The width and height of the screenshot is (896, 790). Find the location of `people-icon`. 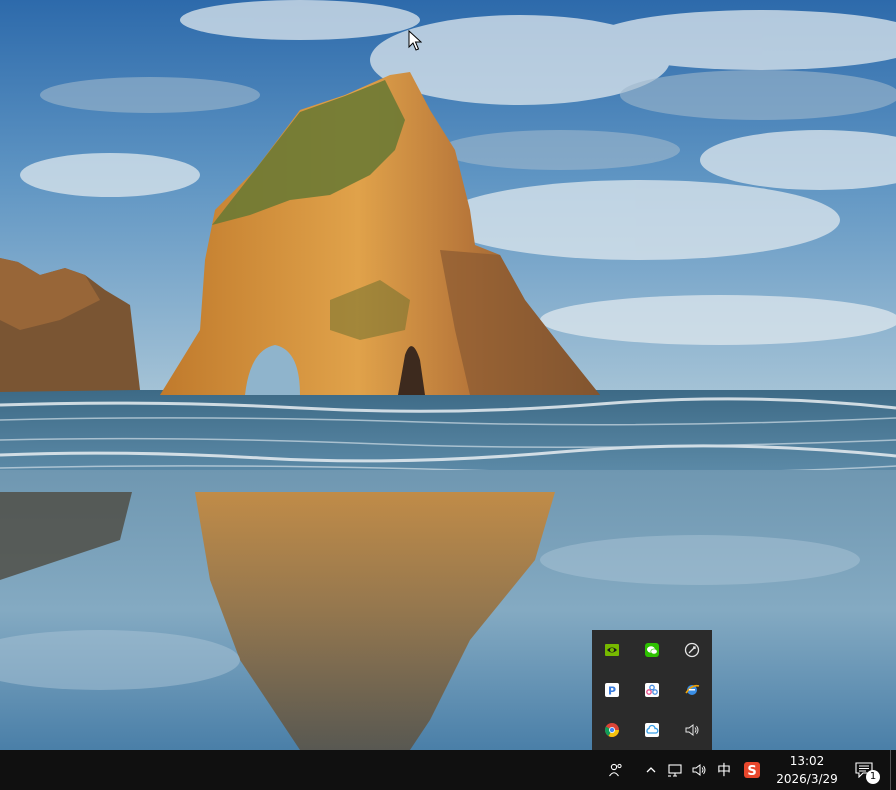

people-icon is located at coordinates (616, 770).